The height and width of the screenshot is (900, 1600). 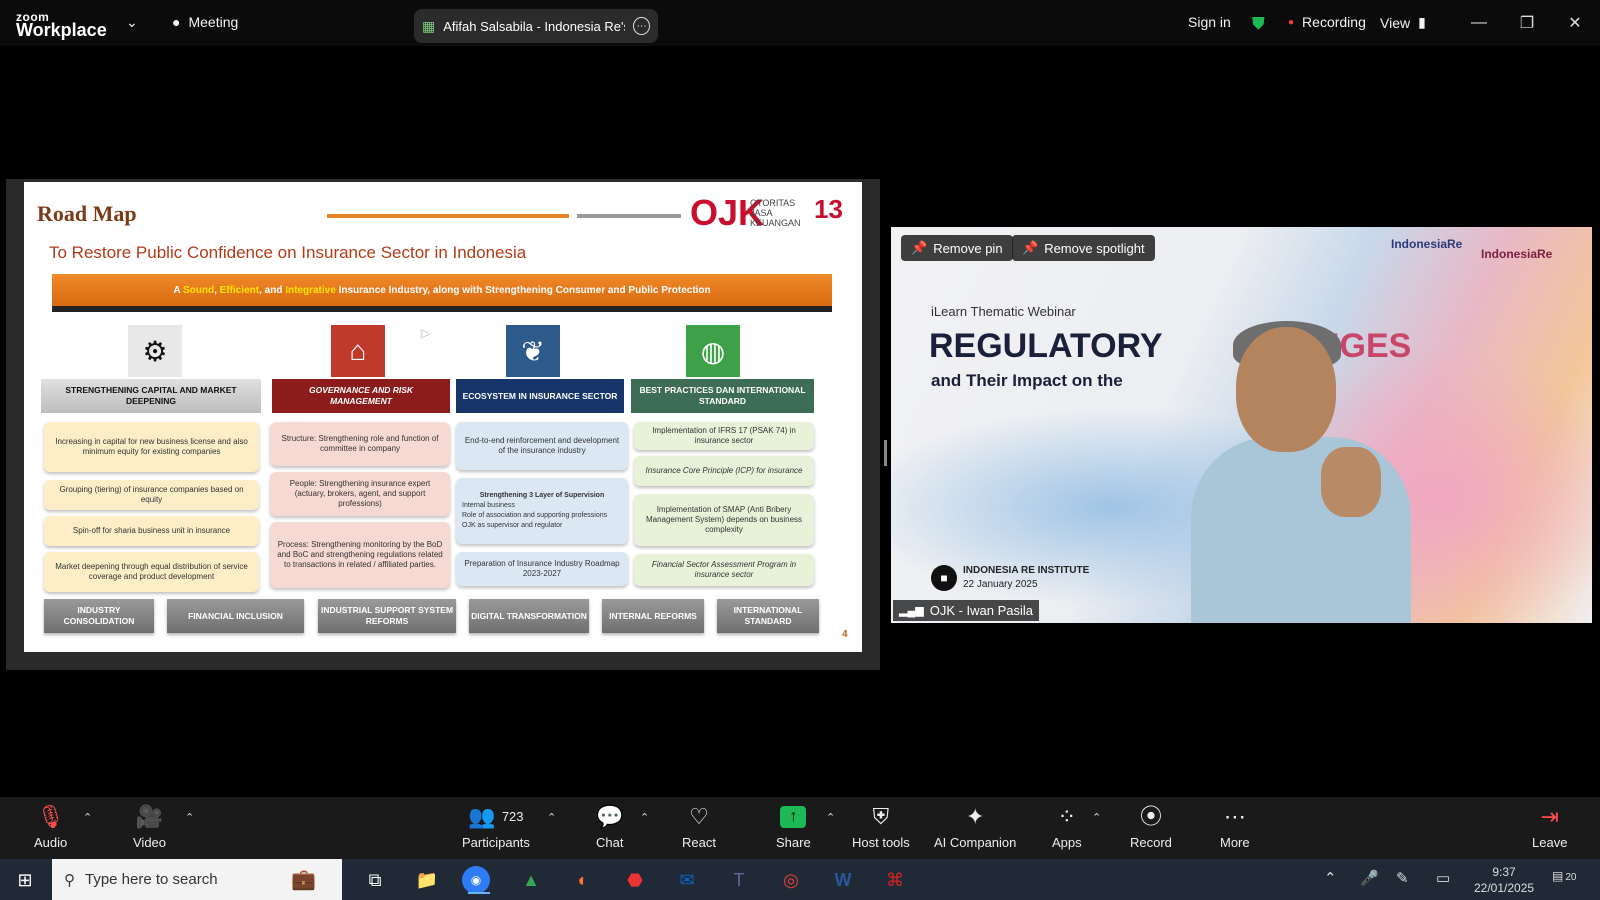 What do you see at coordinates (1527, 23) in the screenshot?
I see `restore-button: ❐` at bounding box center [1527, 23].